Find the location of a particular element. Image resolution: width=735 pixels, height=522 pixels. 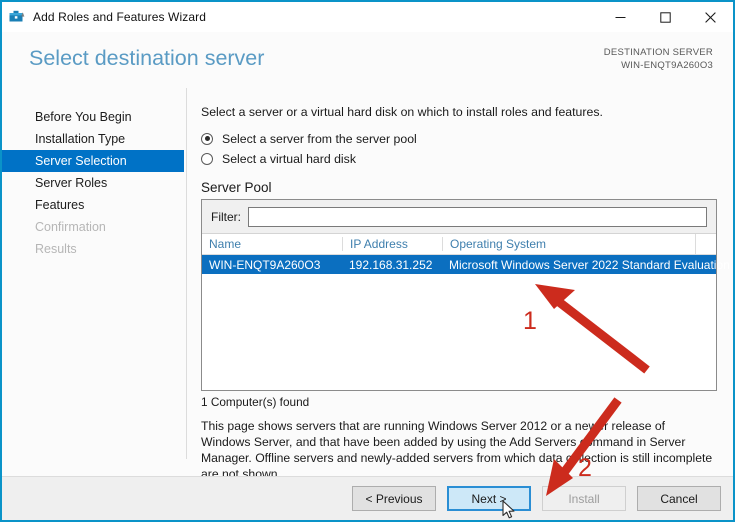

option-server-pool-label: Select a server from the server pool is located at coordinates (319, 138).